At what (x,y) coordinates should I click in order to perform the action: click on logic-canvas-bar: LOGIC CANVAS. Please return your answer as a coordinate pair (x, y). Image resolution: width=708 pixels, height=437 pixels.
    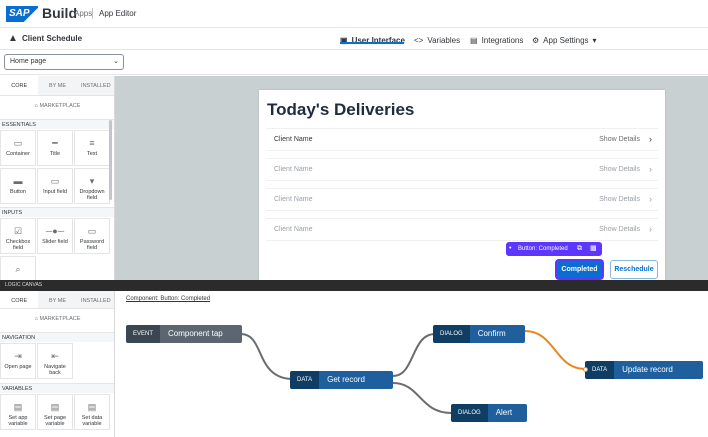
    Looking at the image, I should click on (354, 285).